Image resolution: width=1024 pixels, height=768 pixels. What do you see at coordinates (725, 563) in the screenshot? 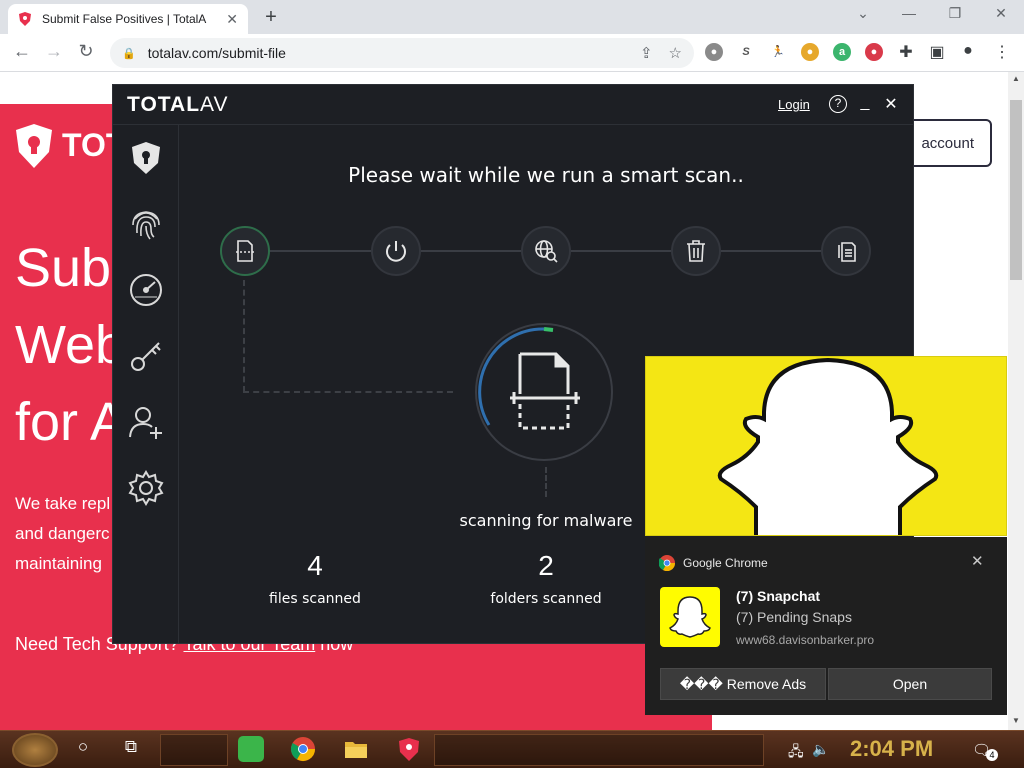
I see `notification-source: Google Chrome` at bounding box center [725, 563].